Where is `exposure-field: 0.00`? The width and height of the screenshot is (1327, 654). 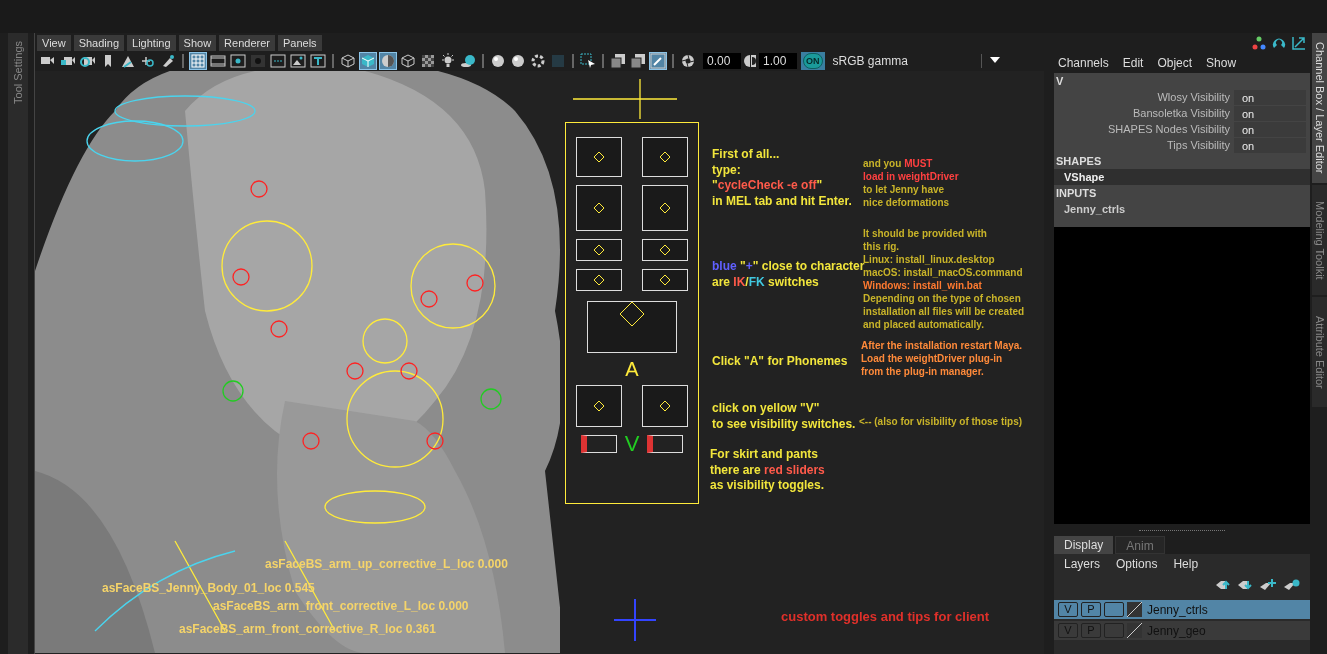 exposure-field: 0.00 is located at coordinates (722, 61).